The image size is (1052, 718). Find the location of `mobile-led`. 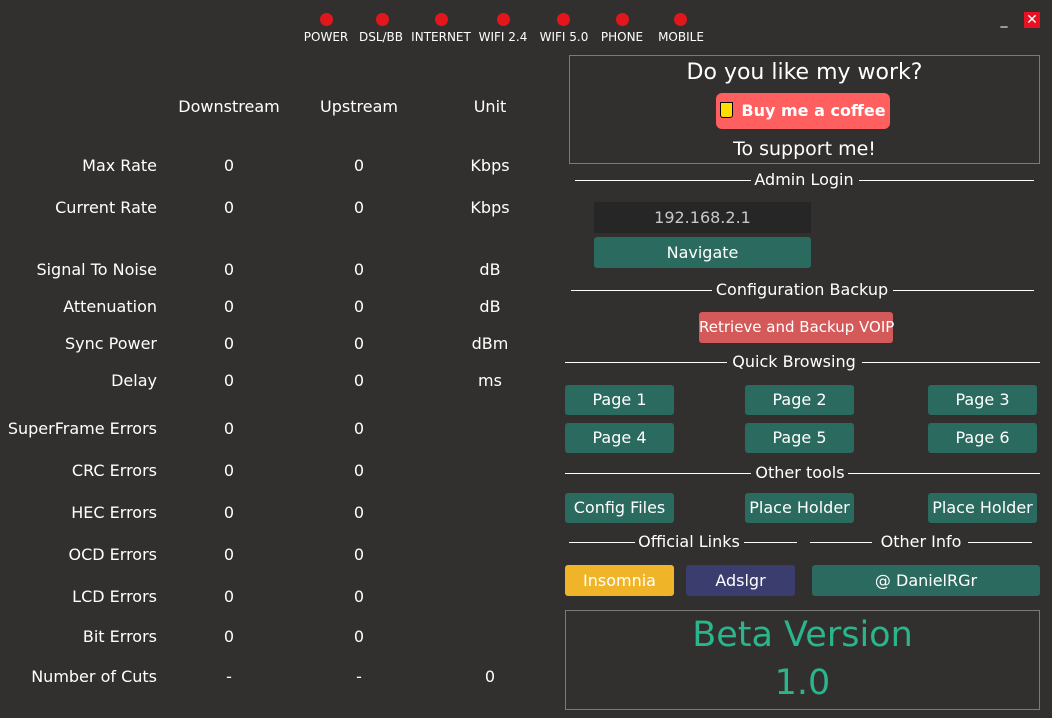

mobile-led is located at coordinates (680, 19).